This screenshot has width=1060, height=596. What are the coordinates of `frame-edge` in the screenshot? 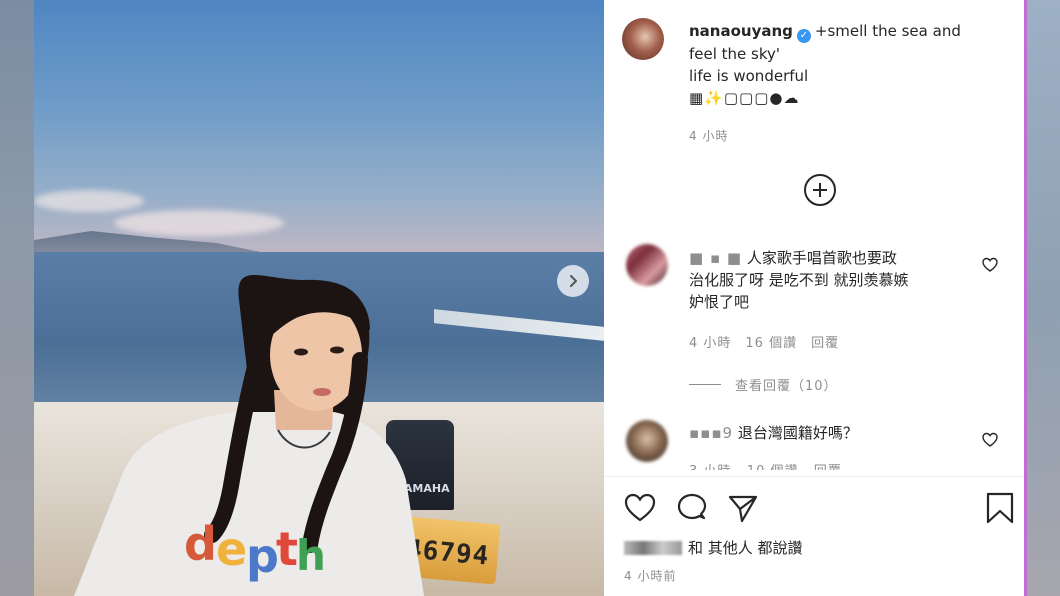 It's located at (1025, 298).